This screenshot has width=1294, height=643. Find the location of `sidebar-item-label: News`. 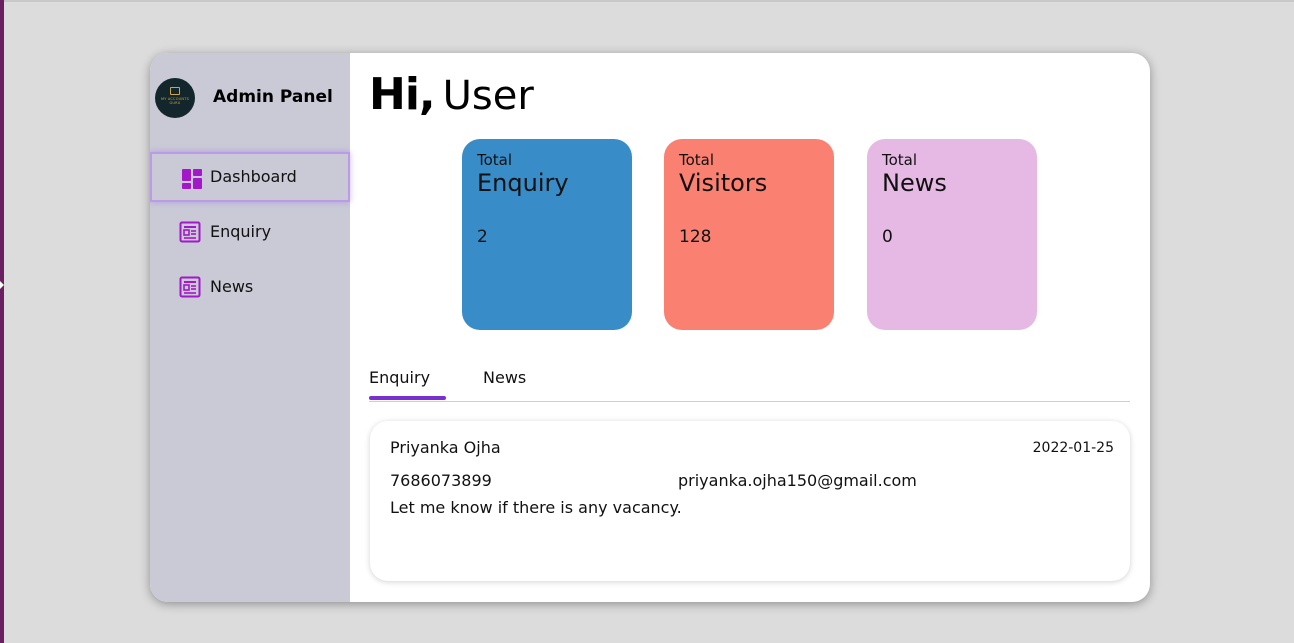

sidebar-item-label: News is located at coordinates (232, 286).